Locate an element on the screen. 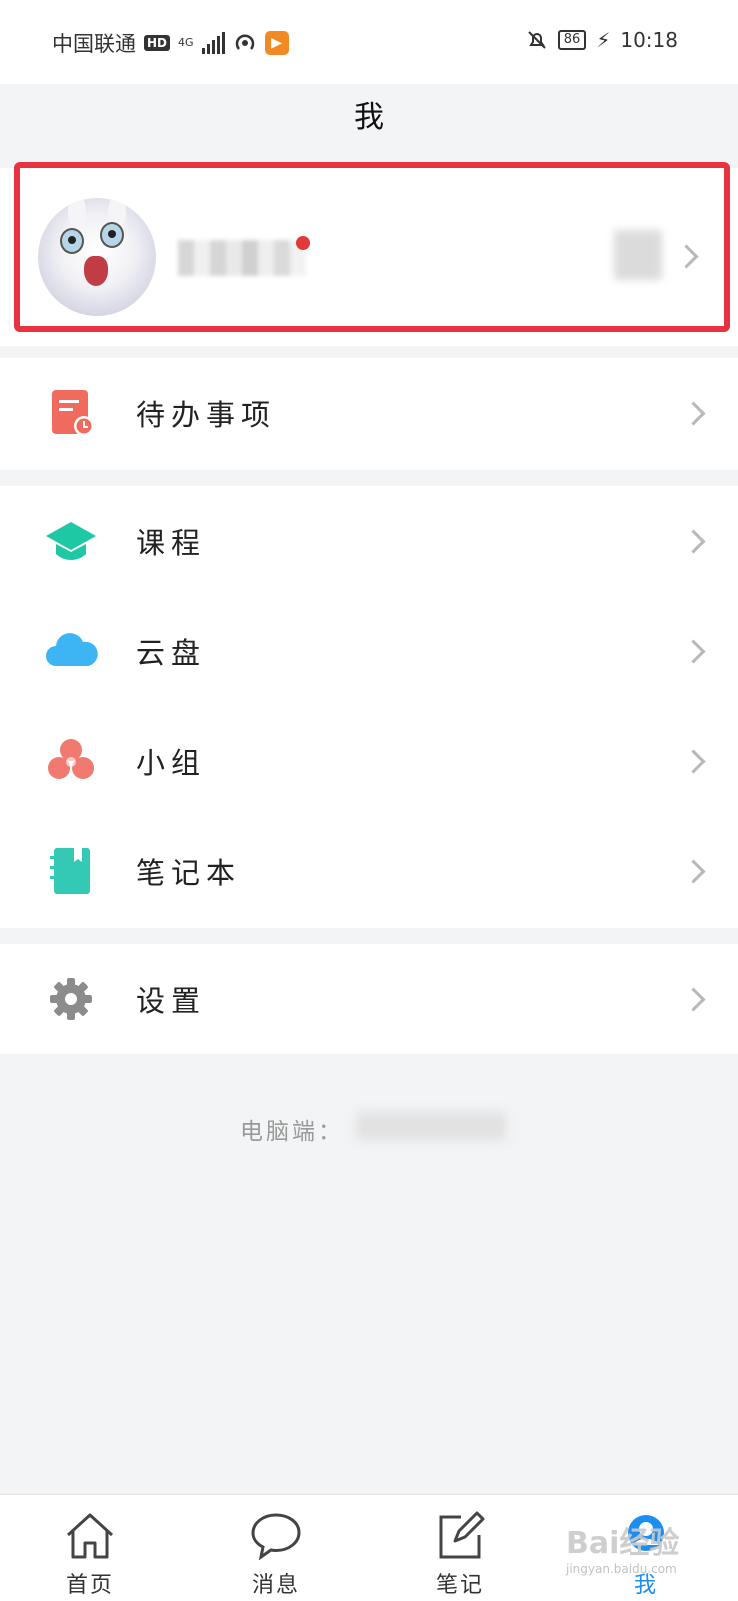  cloud-icon is located at coordinates (72, 649).